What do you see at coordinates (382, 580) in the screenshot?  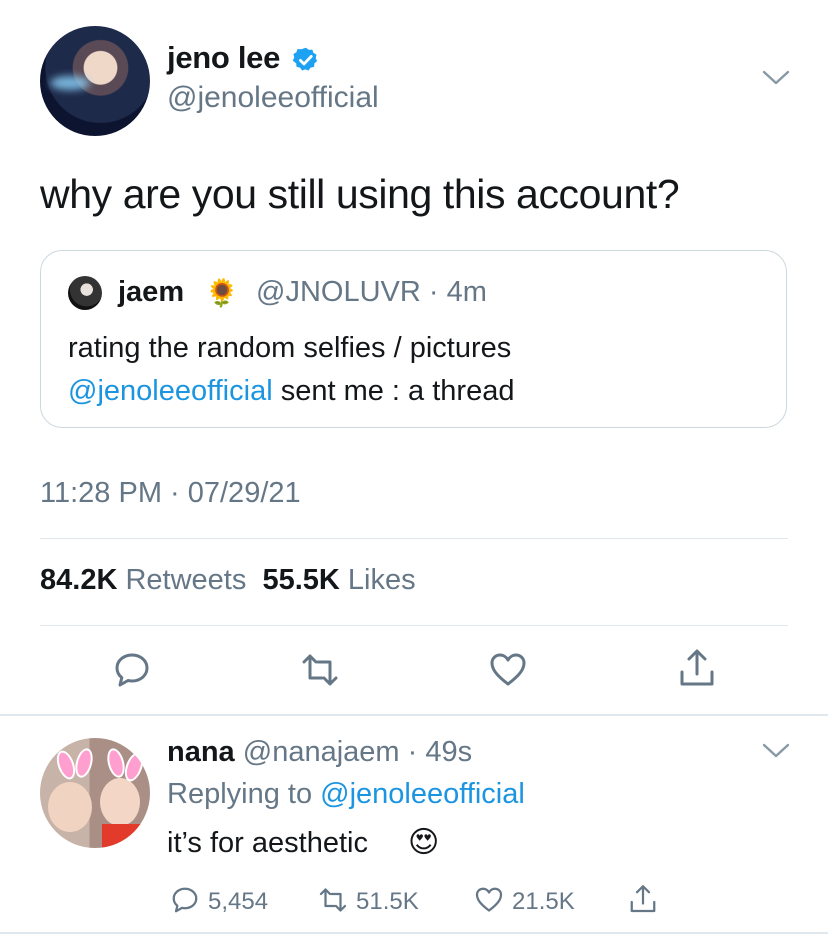 I see `likes-label: Likes` at bounding box center [382, 580].